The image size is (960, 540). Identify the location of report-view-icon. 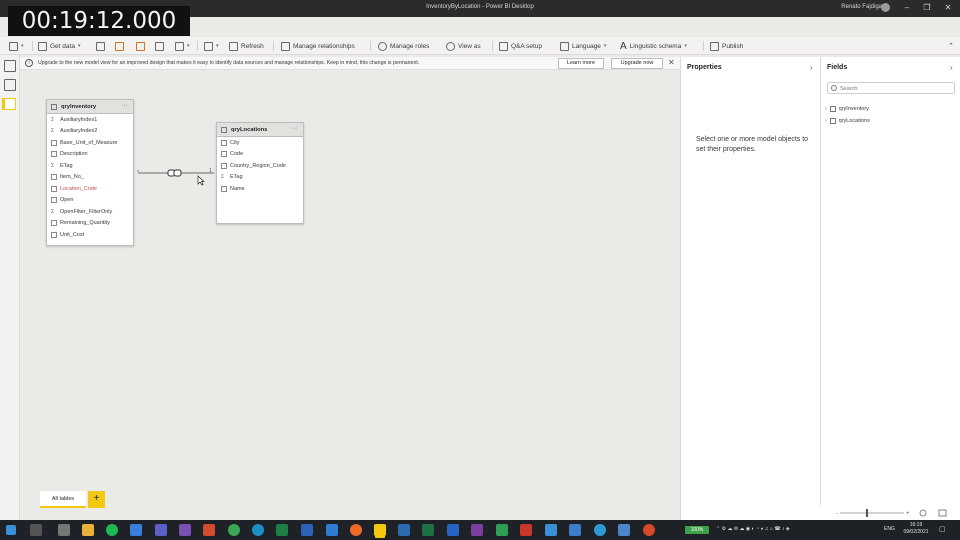
(10, 66).